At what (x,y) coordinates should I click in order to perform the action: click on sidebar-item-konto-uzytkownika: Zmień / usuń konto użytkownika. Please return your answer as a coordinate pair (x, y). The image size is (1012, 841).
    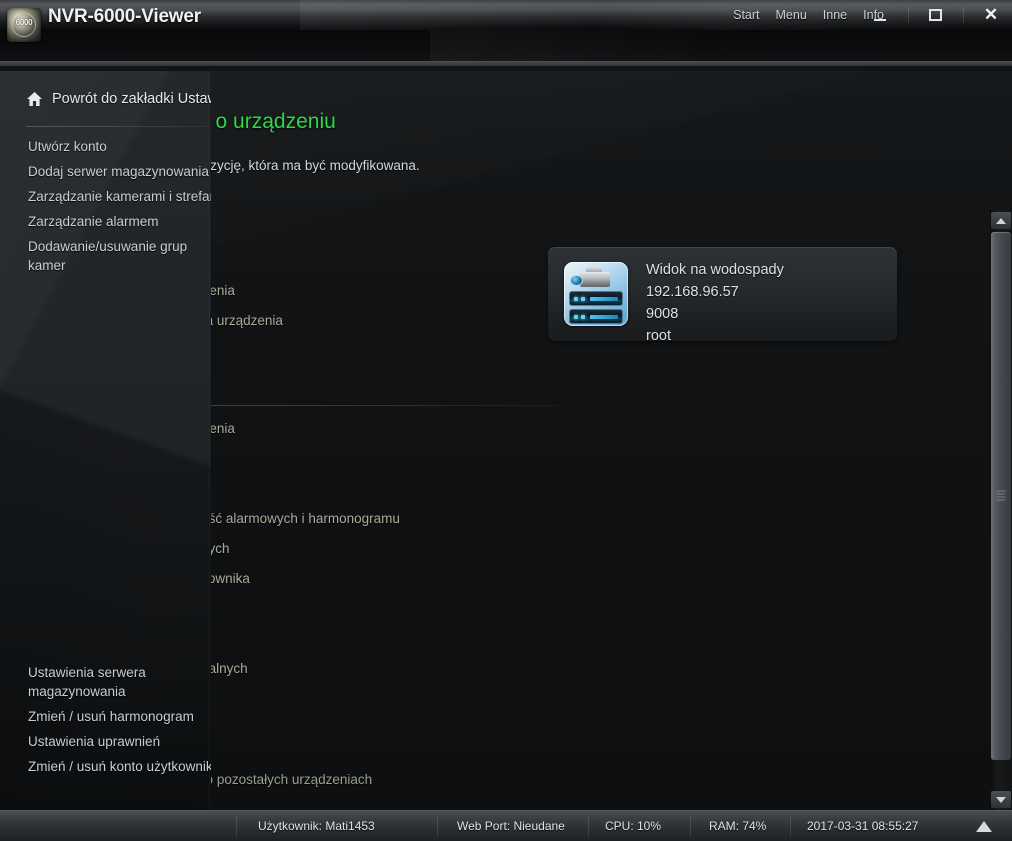
    Looking at the image, I should click on (119, 766).